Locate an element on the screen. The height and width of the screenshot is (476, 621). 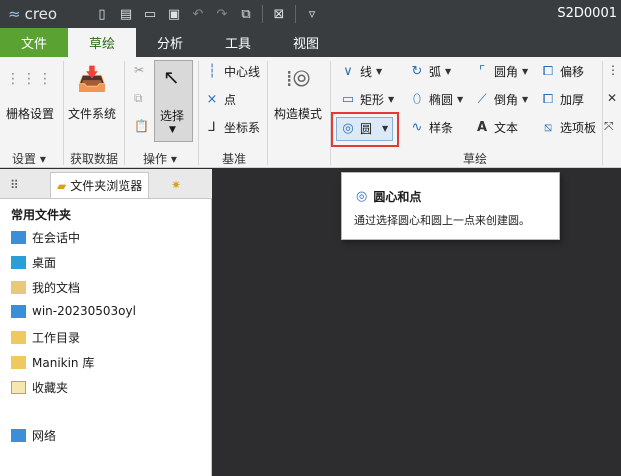
construction-mode-label: 构造模式 is located at coordinates (298, 114).